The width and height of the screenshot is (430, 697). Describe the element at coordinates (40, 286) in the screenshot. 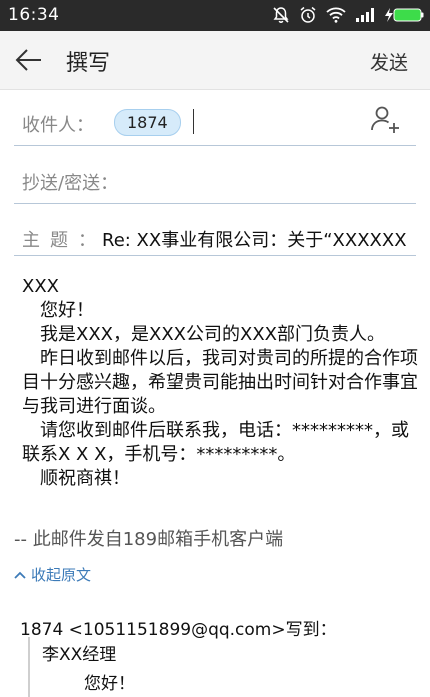

I see `body-line: XXX` at that location.